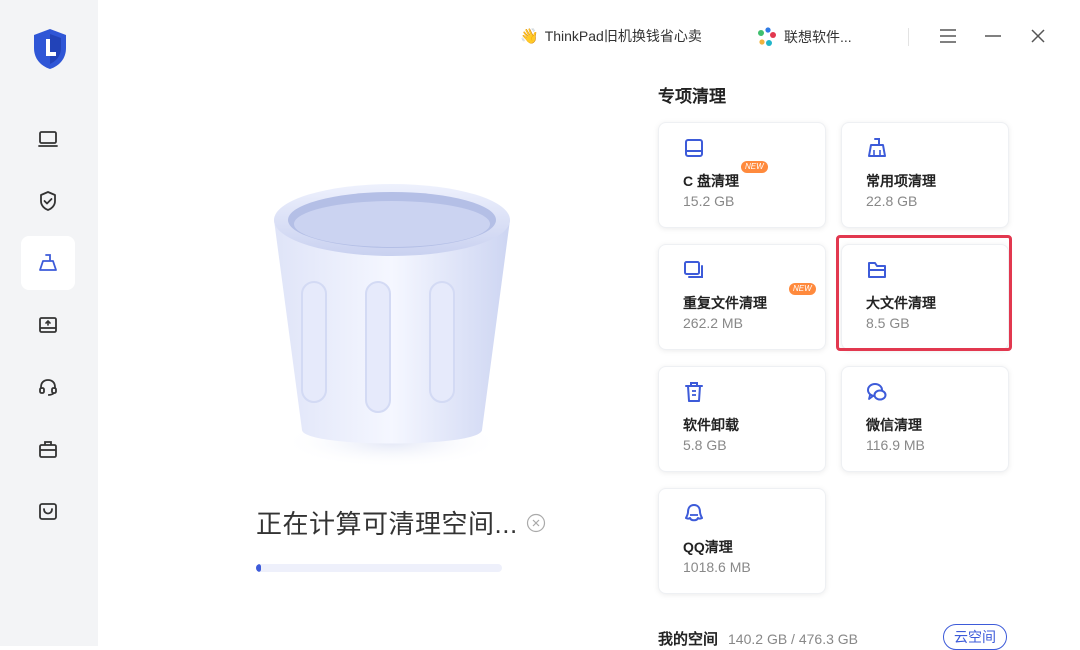 Image resolution: width=1080 pixels, height=650 pixels. Describe the element at coordinates (705, 445) in the screenshot. I see `card-size: 5.8 GB` at that location.